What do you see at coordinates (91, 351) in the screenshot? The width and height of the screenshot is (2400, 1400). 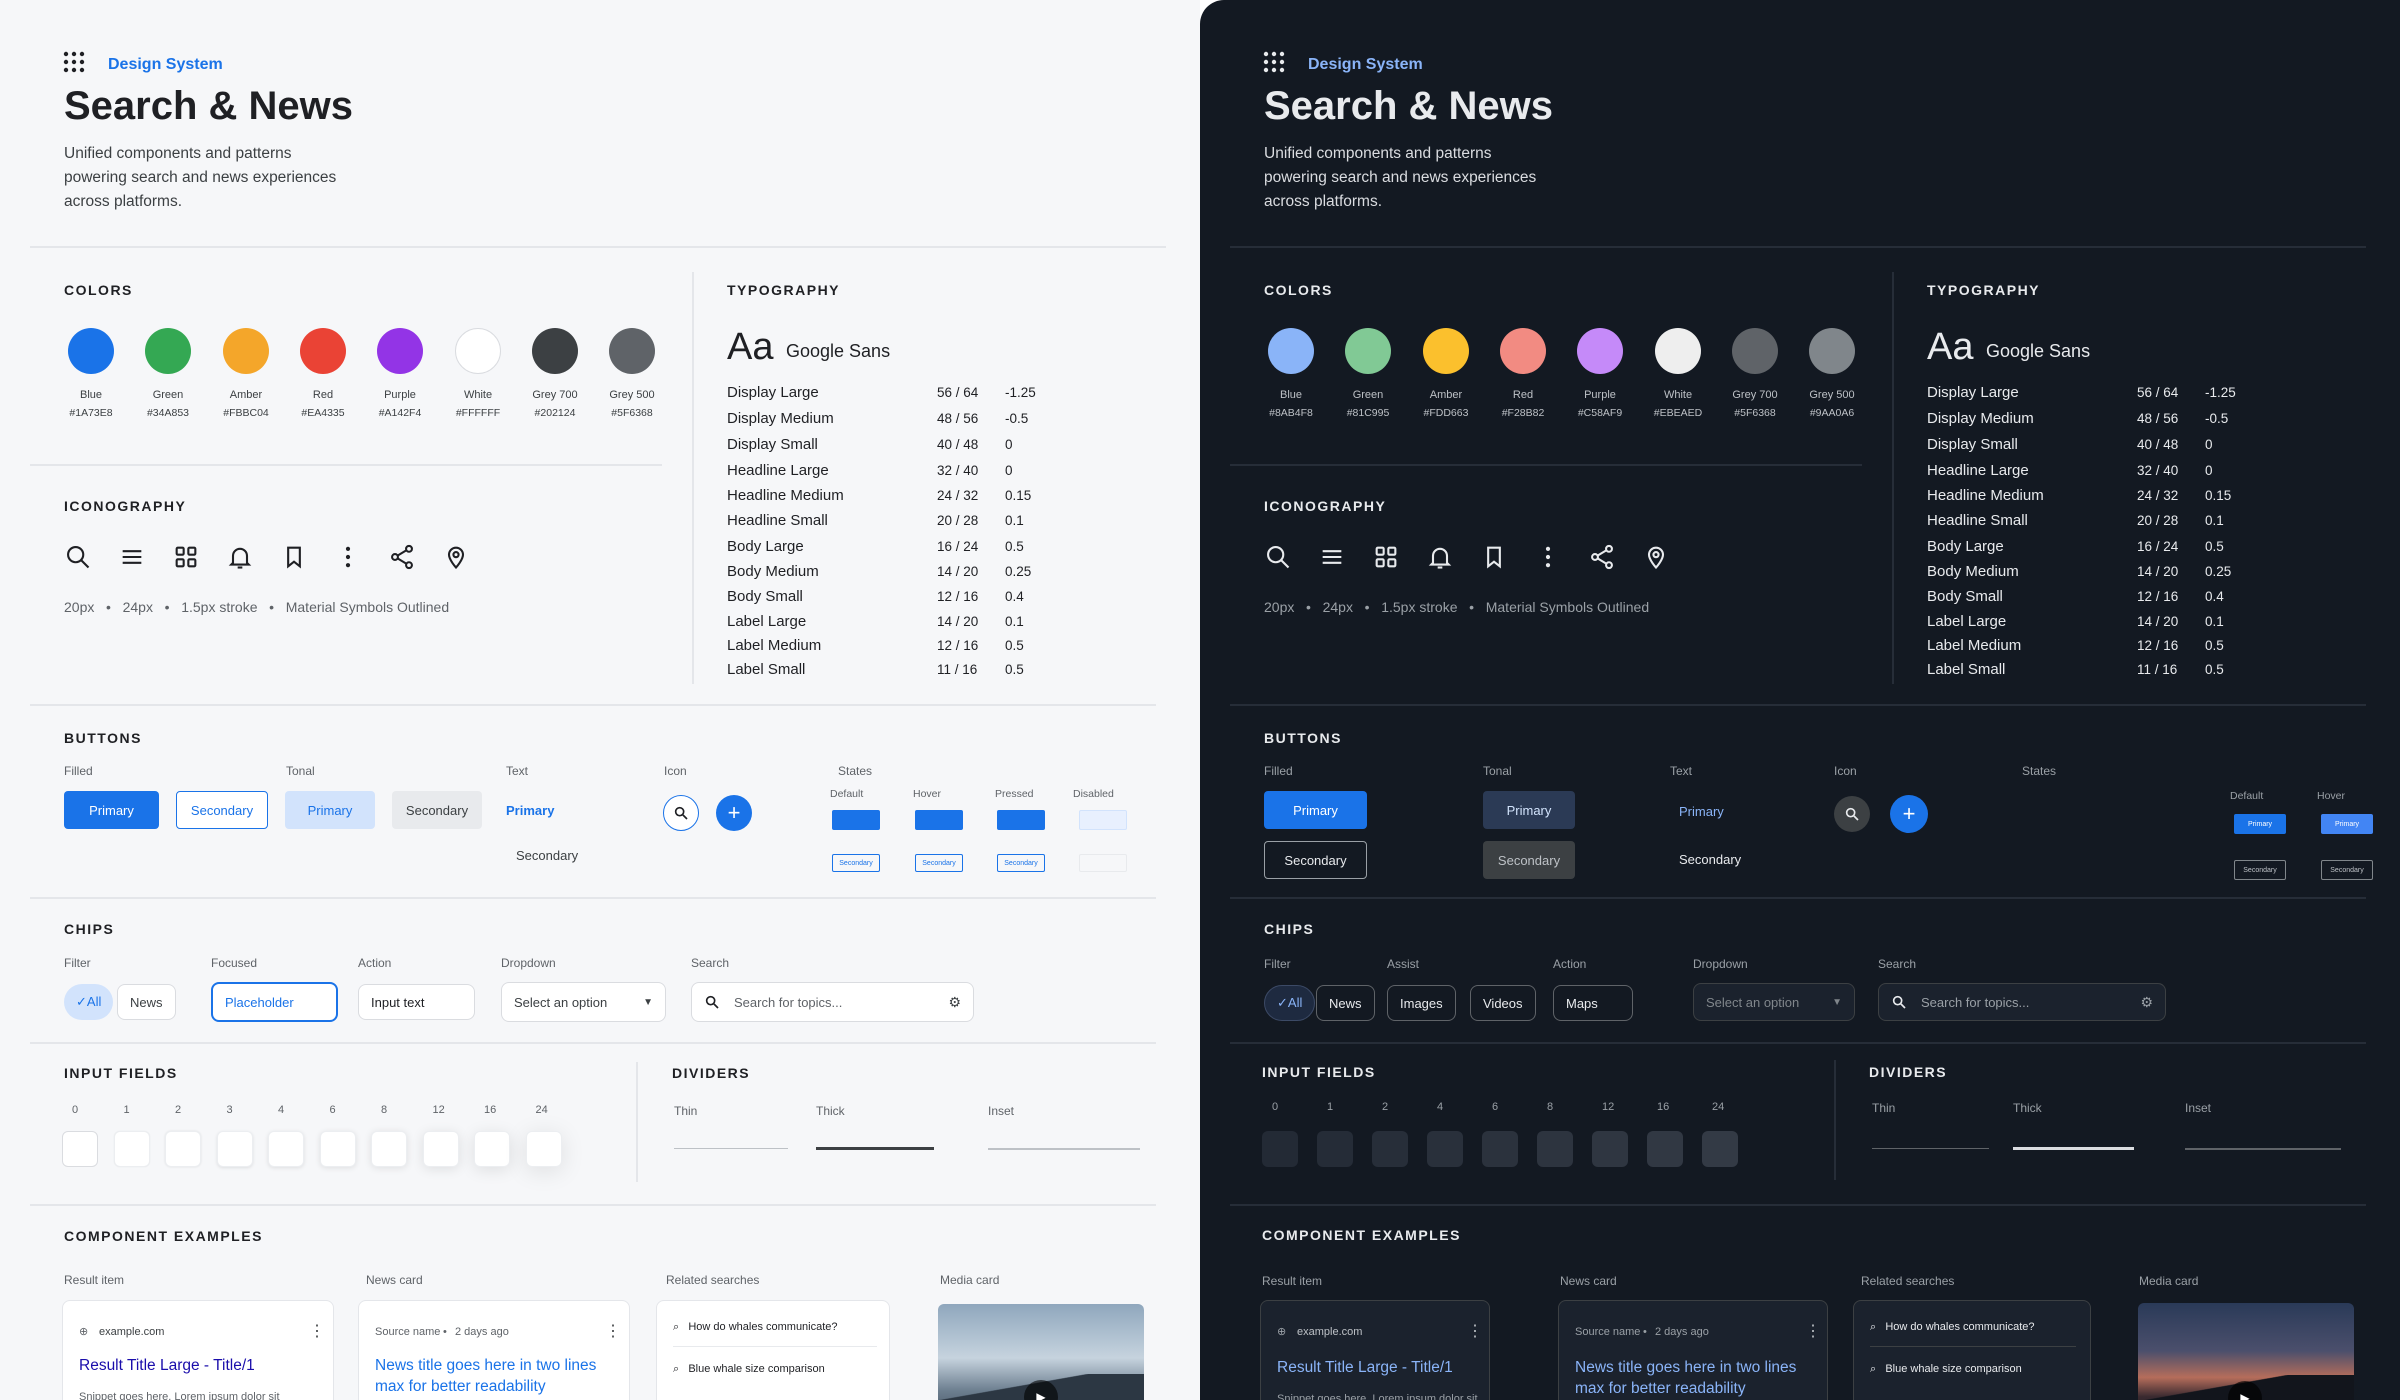 I see `color-swatch-blue` at bounding box center [91, 351].